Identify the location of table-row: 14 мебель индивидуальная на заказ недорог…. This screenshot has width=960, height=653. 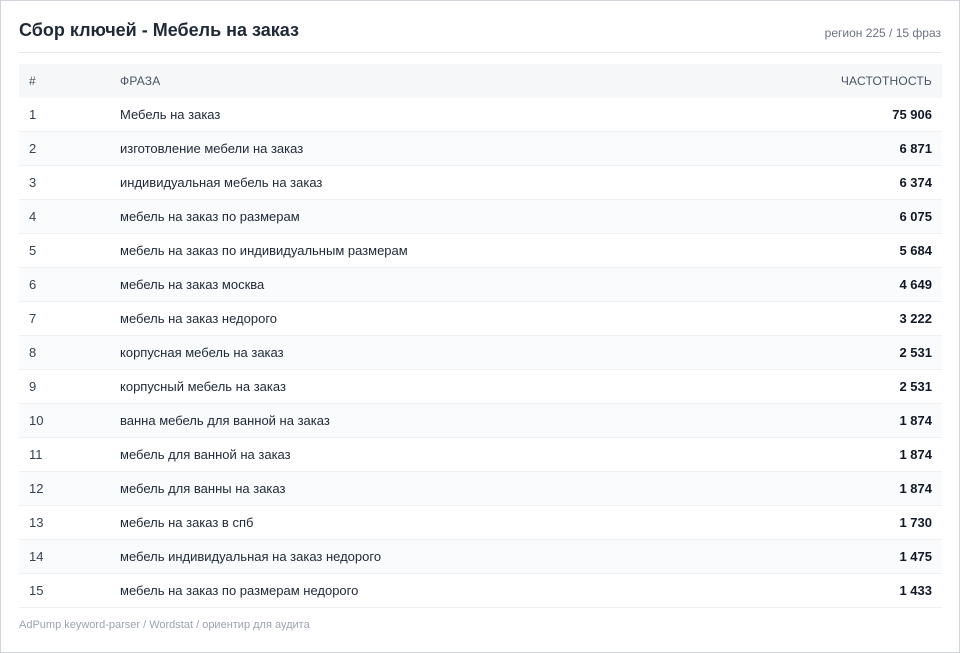
(480, 556).